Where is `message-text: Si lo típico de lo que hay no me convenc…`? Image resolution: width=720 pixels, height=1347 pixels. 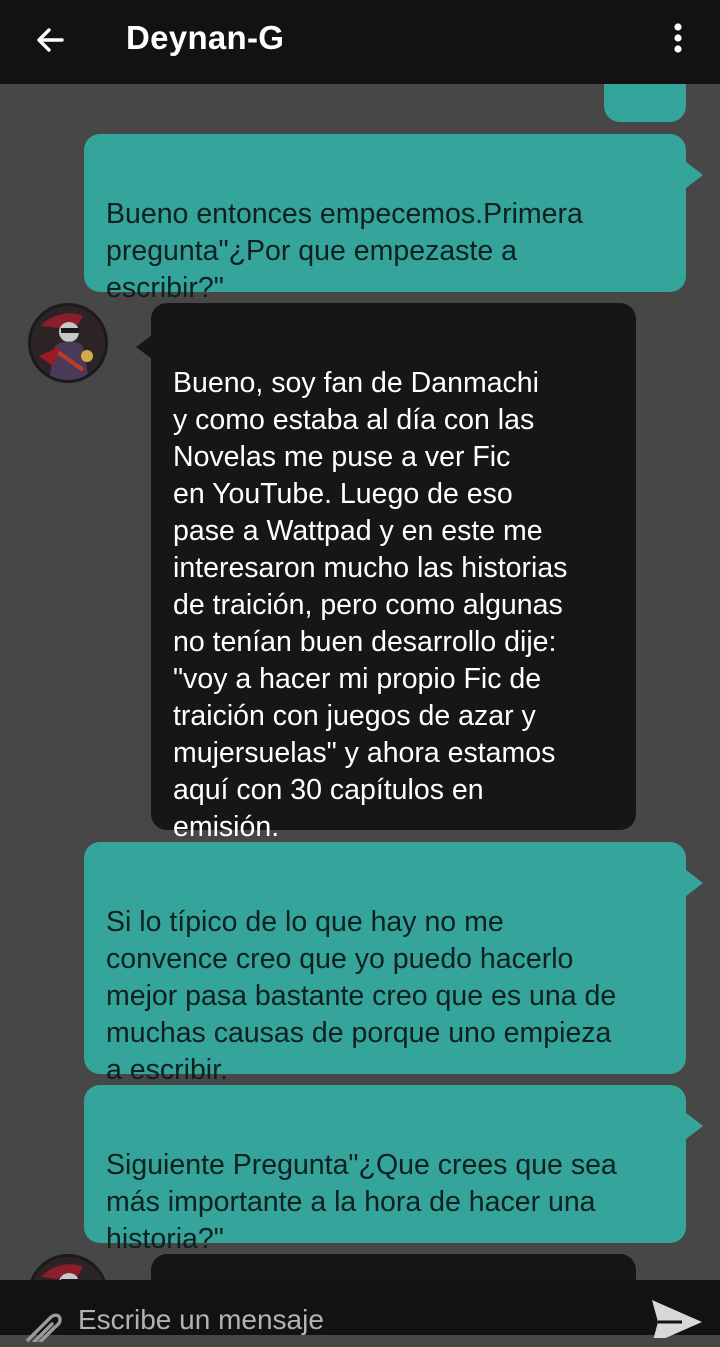
message-text: Si lo típico de lo que hay no me convenc… is located at coordinates (361, 996).